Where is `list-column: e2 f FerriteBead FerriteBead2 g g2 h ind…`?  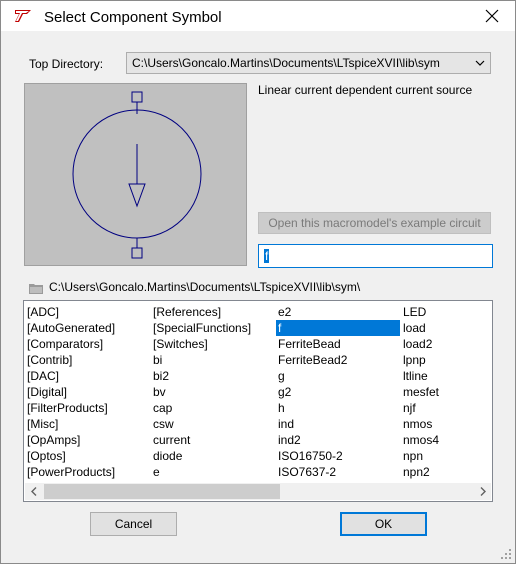
list-column: e2 f FerriteBead FerriteBead2 g g2 h ind… is located at coordinates (338, 392).